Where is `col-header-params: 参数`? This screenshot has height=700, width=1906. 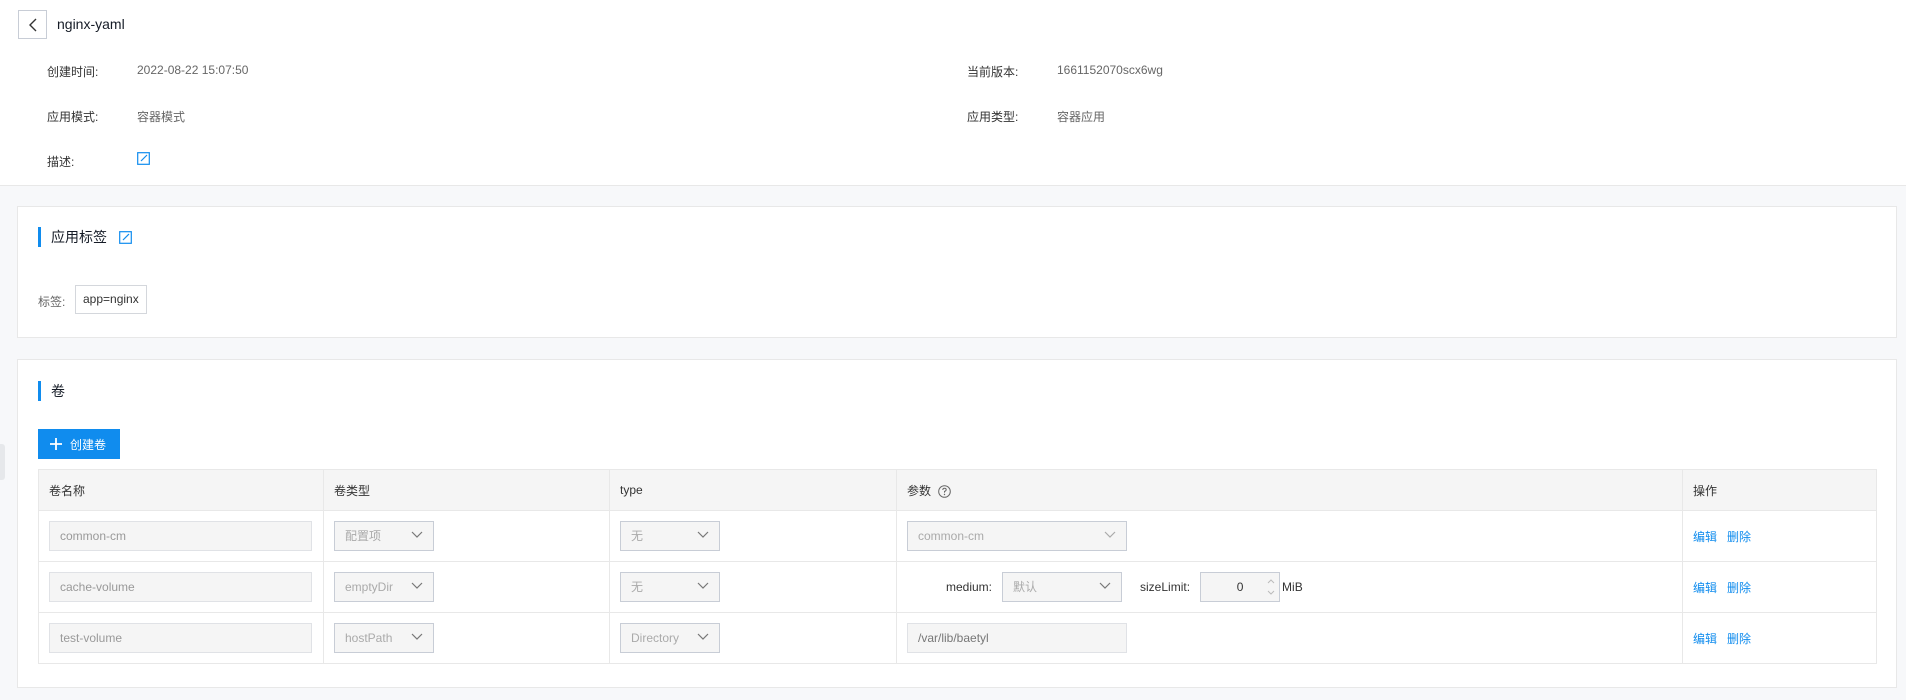
col-header-params: 参数 is located at coordinates (1289, 490).